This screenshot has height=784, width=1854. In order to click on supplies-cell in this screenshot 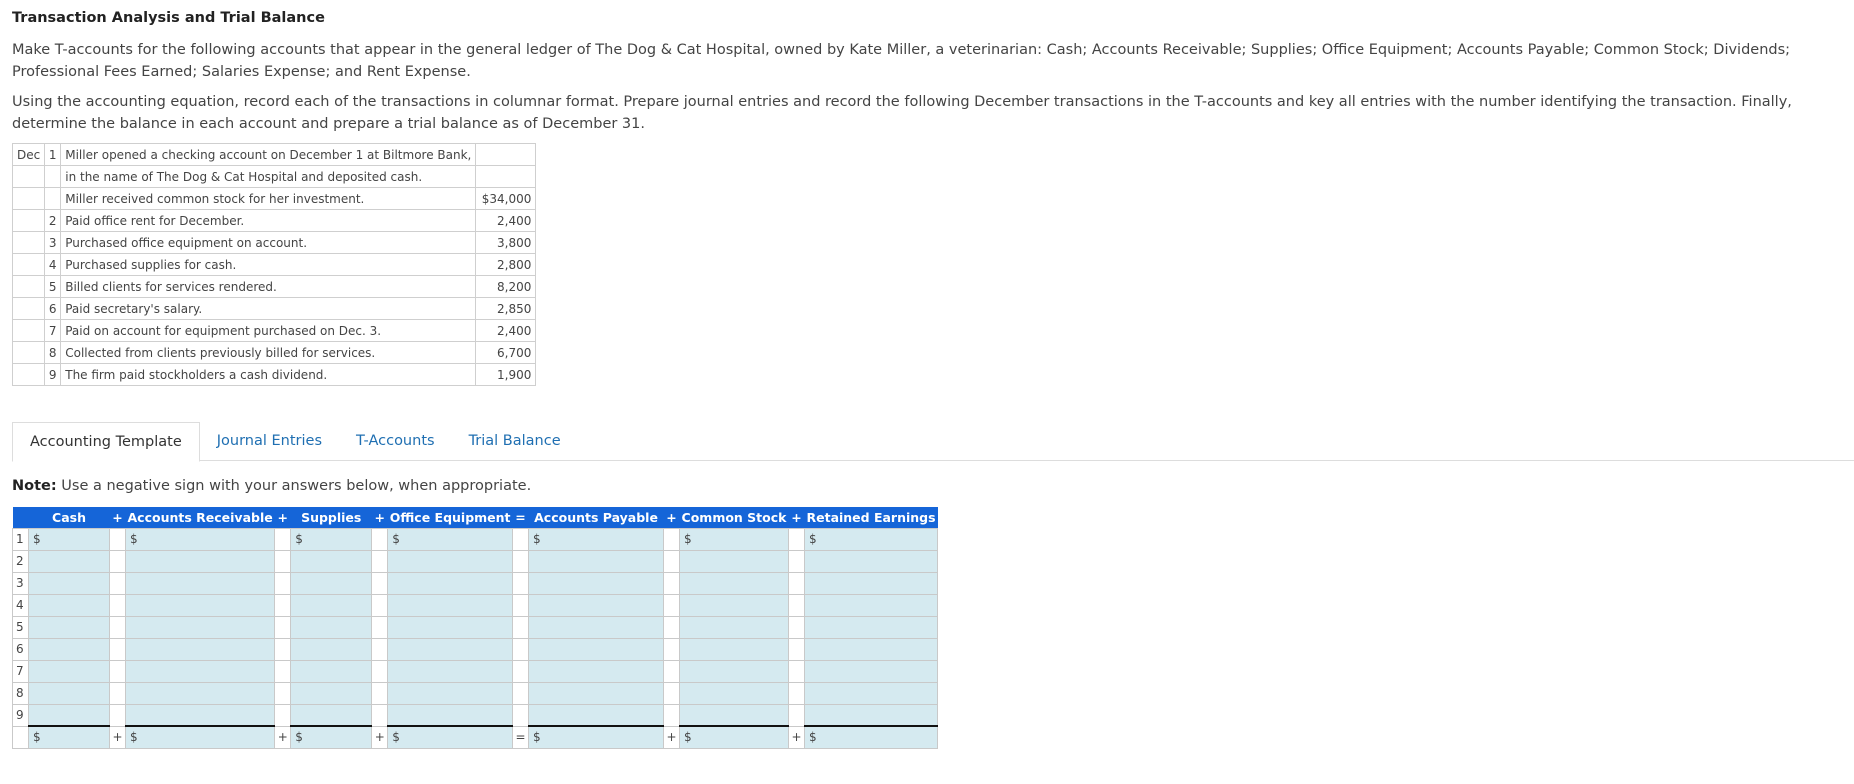, I will do `click(331, 605)`.